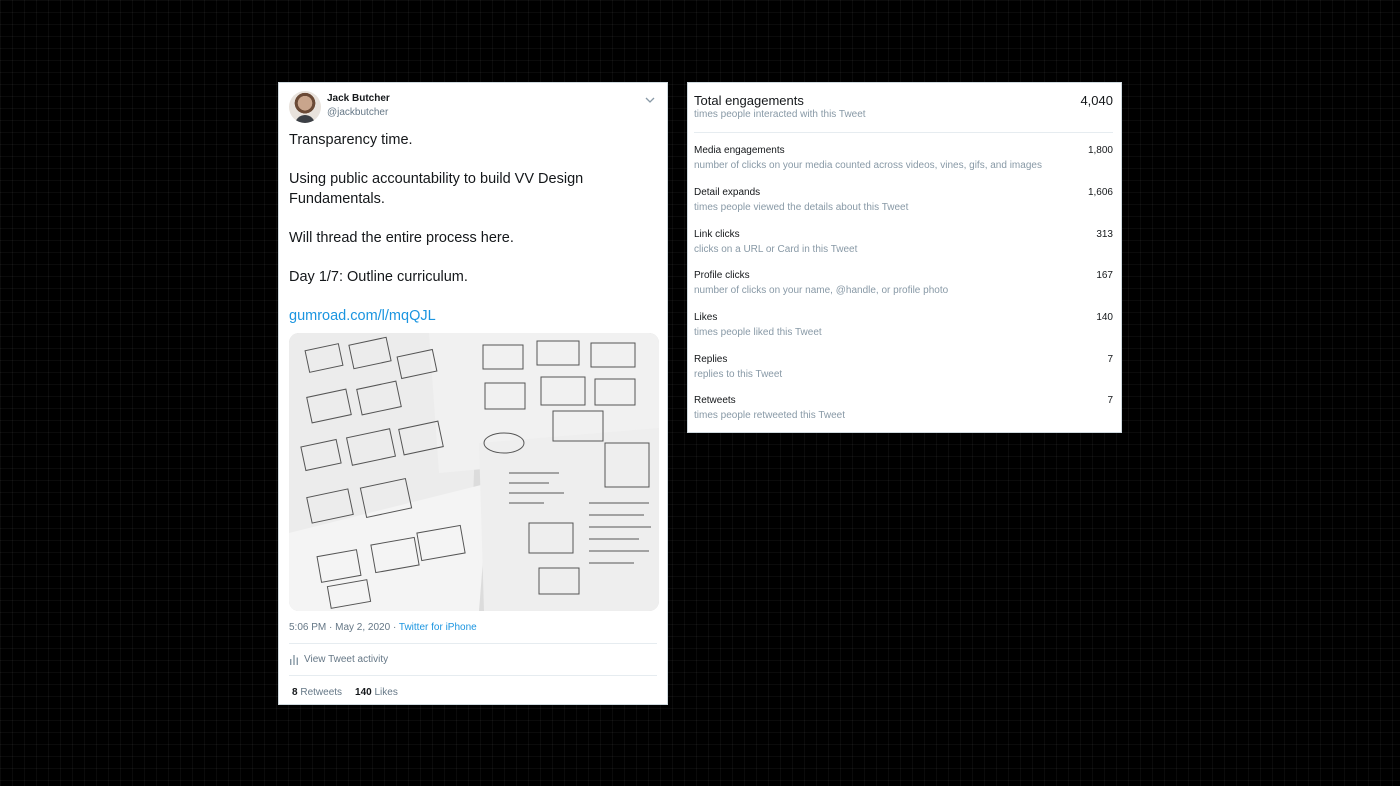 Image resolution: width=1400 pixels, height=786 pixels. Describe the element at coordinates (715, 400) in the screenshot. I see `metric-label: Retweets` at that location.